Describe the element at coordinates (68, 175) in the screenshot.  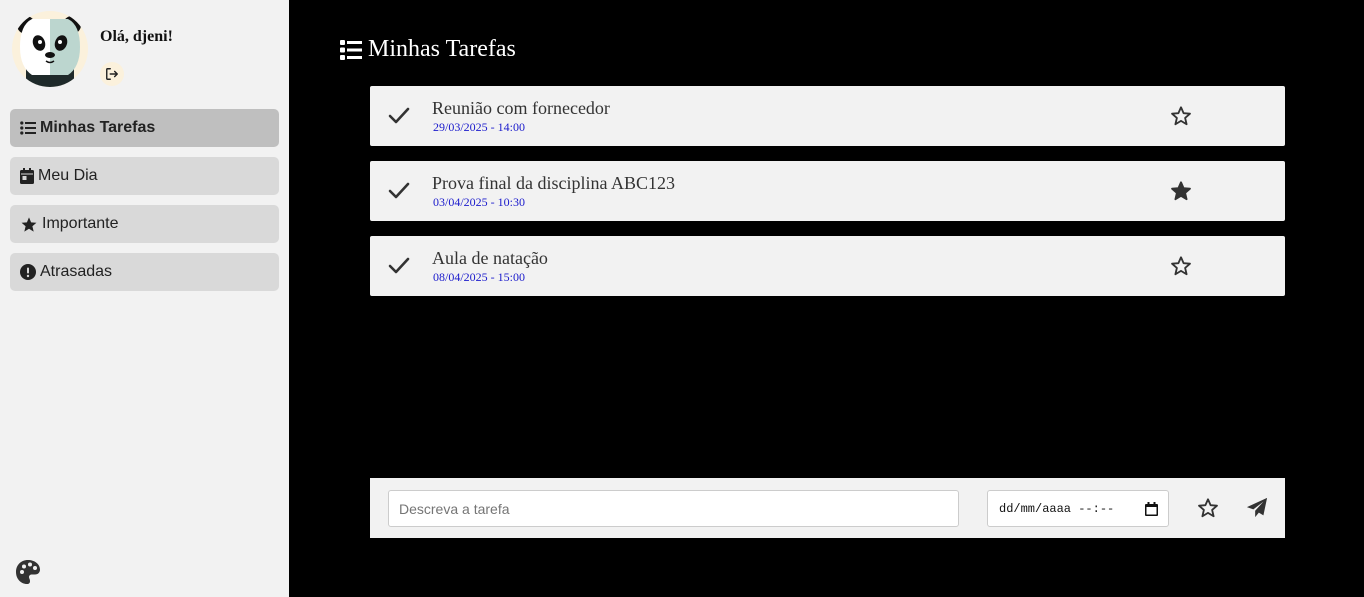
I see `sidebar-item-label: Meu Dia` at that location.